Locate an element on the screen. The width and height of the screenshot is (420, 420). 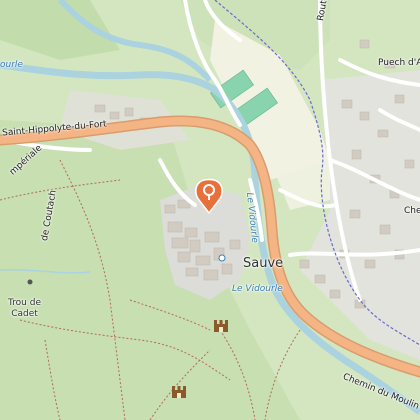
location-marker-icon is located at coordinates (209, 195).